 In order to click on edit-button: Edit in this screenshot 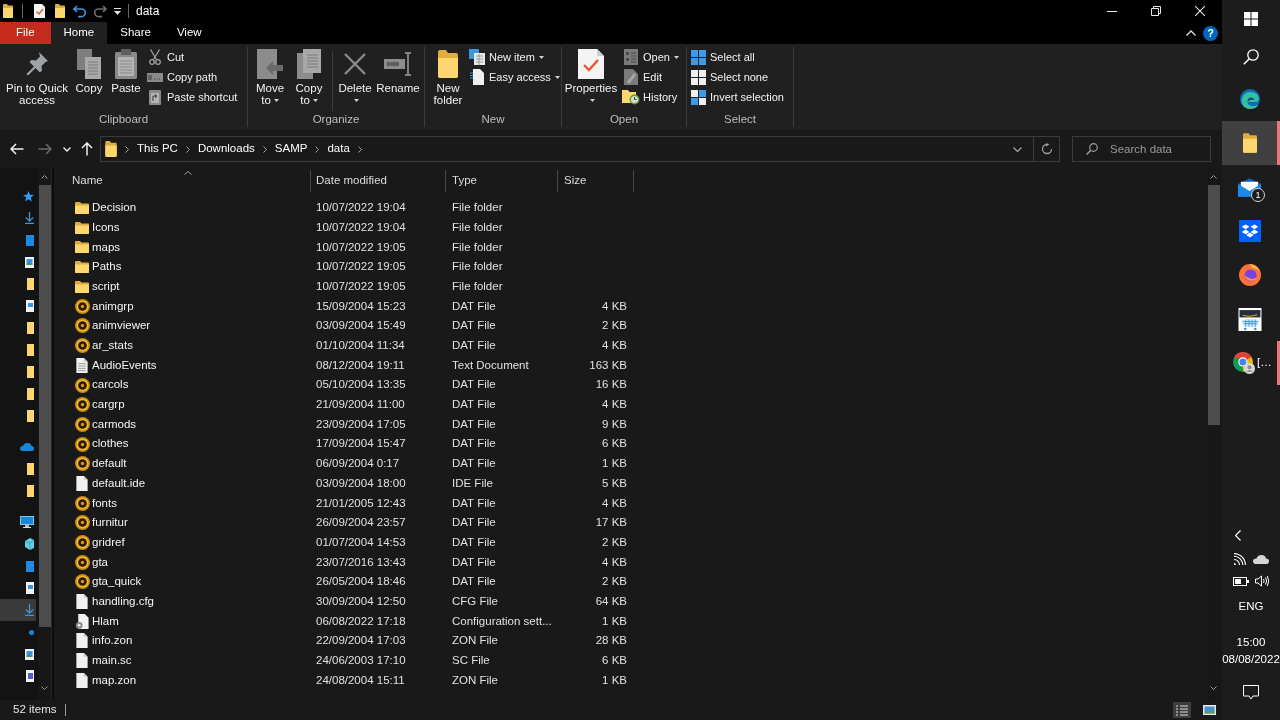, I will do `click(652, 77)`.